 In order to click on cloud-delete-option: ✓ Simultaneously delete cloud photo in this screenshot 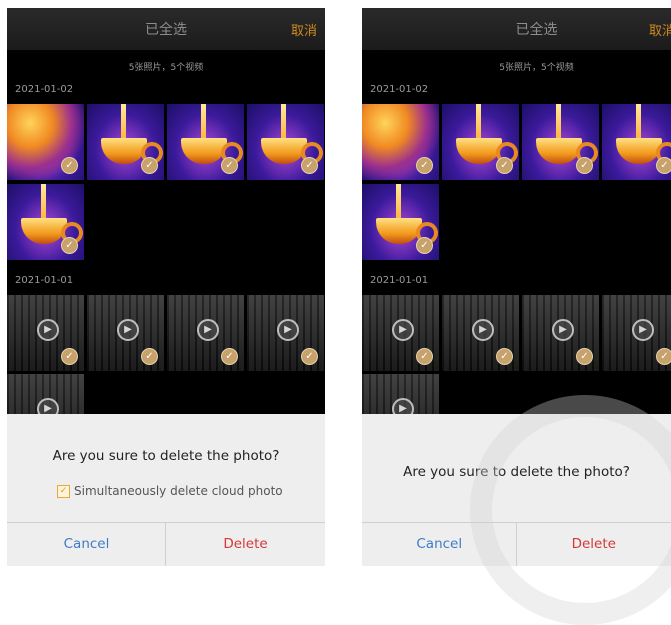, I will do `click(170, 491)`.